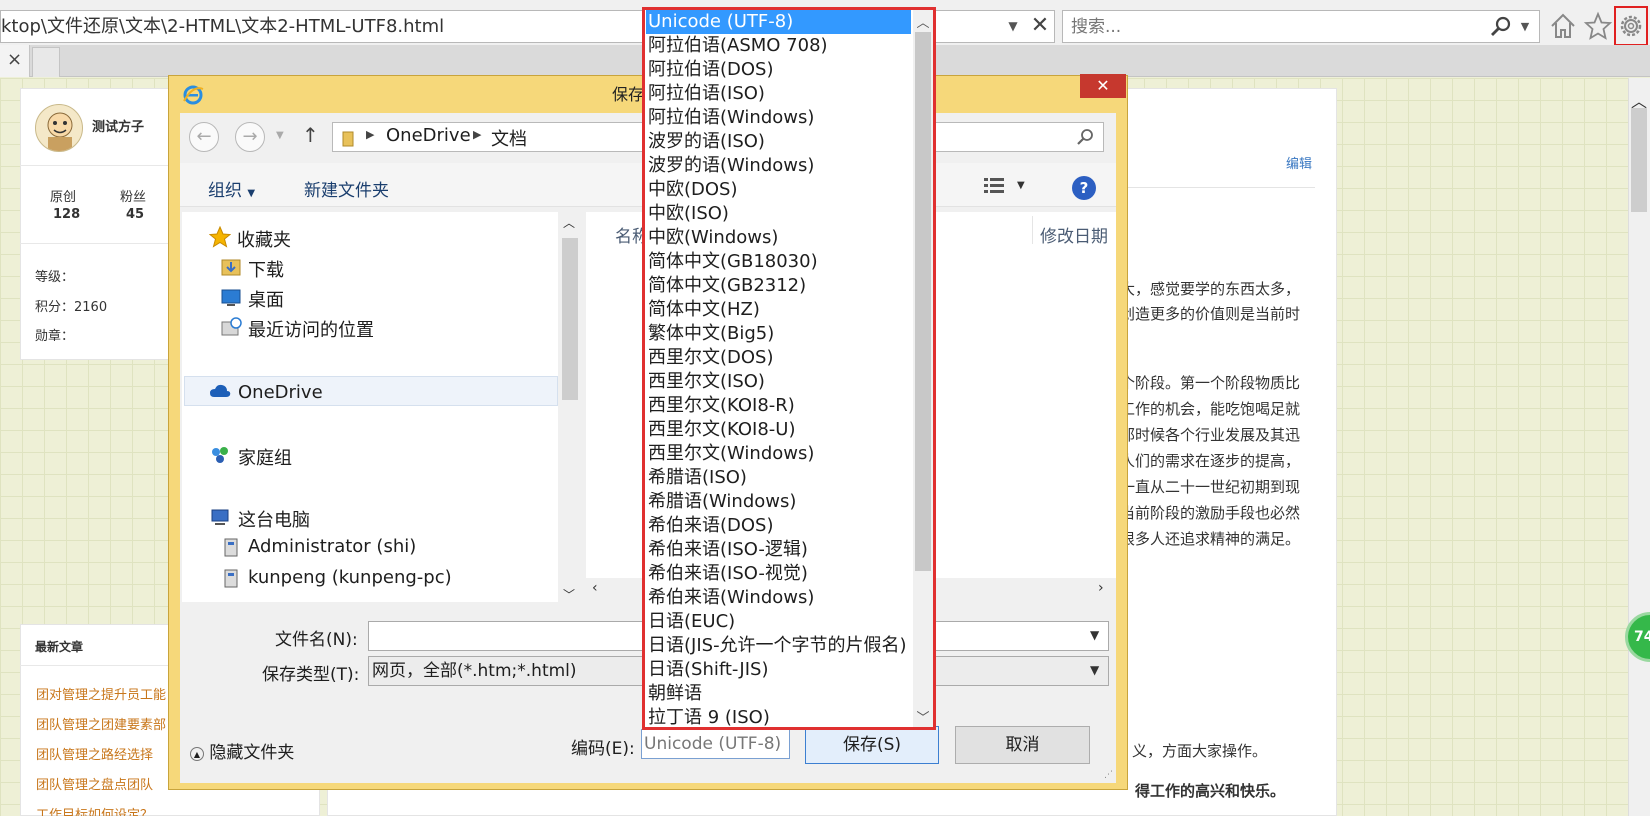 This screenshot has width=1650, height=816. I want to click on recent-article-link: 工作目标如何设定？, so click(94, 810).